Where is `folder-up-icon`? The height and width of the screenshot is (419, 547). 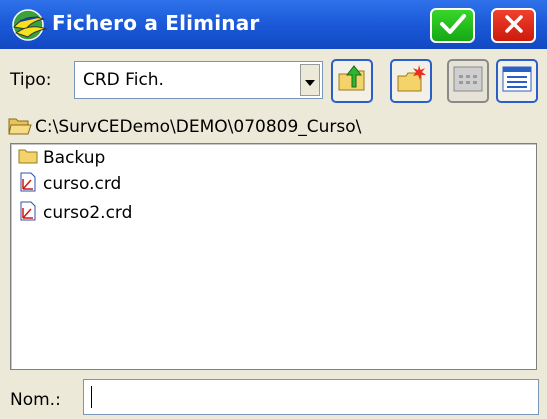
folder-up-icon is located at coordinates (352, 81).